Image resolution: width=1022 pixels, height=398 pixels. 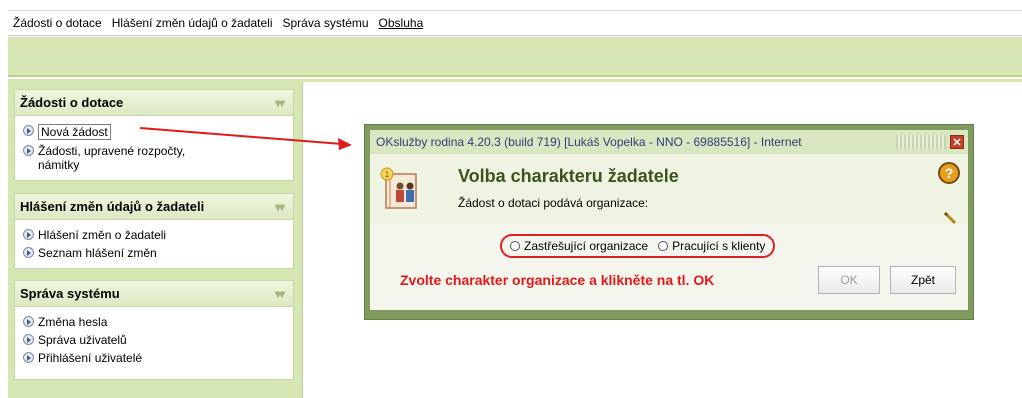 I want to click on panel-header: Hlášení změn údajů o žadateli ▾▾, so click(x=154, y=207).